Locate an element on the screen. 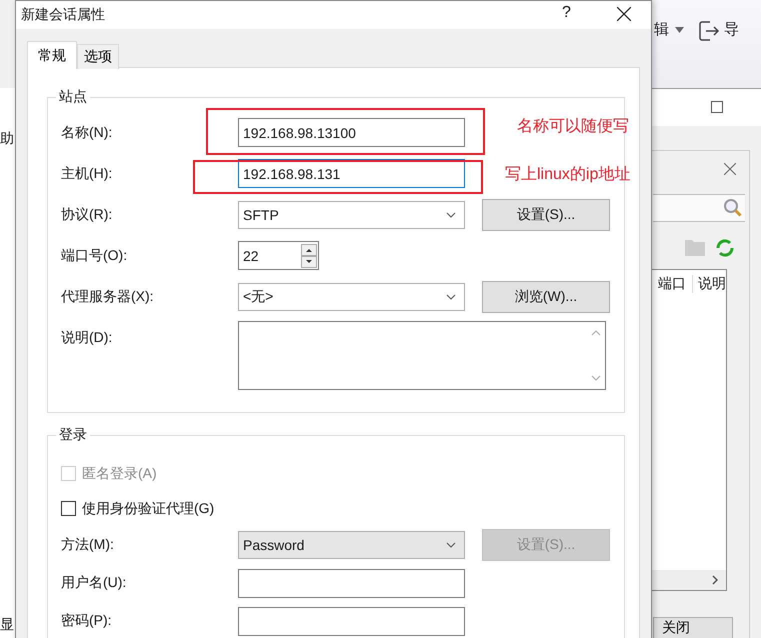  text-area is located at coordinates (422, 355).